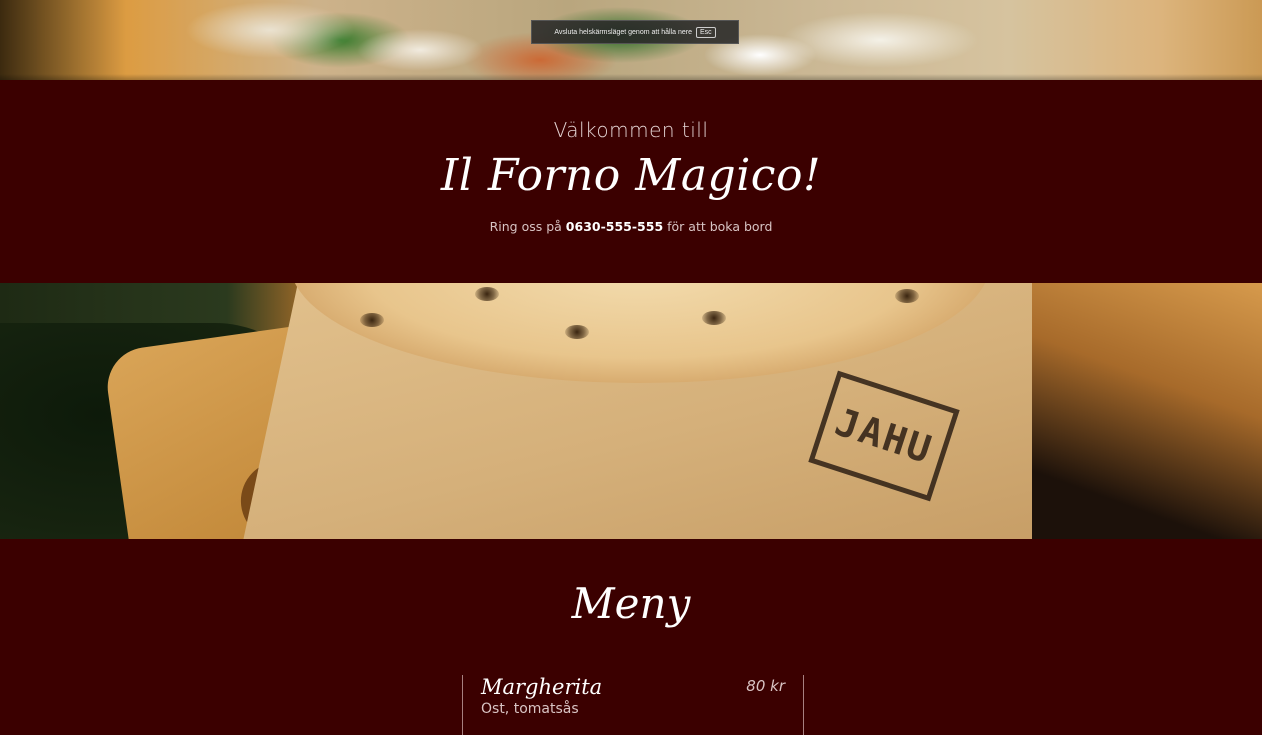 This screenshot has width=1262, height=735. What do you see at coordinates (631, 603) in the screenshot?
I see `menu-title: Meny` at bounding box center [631, 603].